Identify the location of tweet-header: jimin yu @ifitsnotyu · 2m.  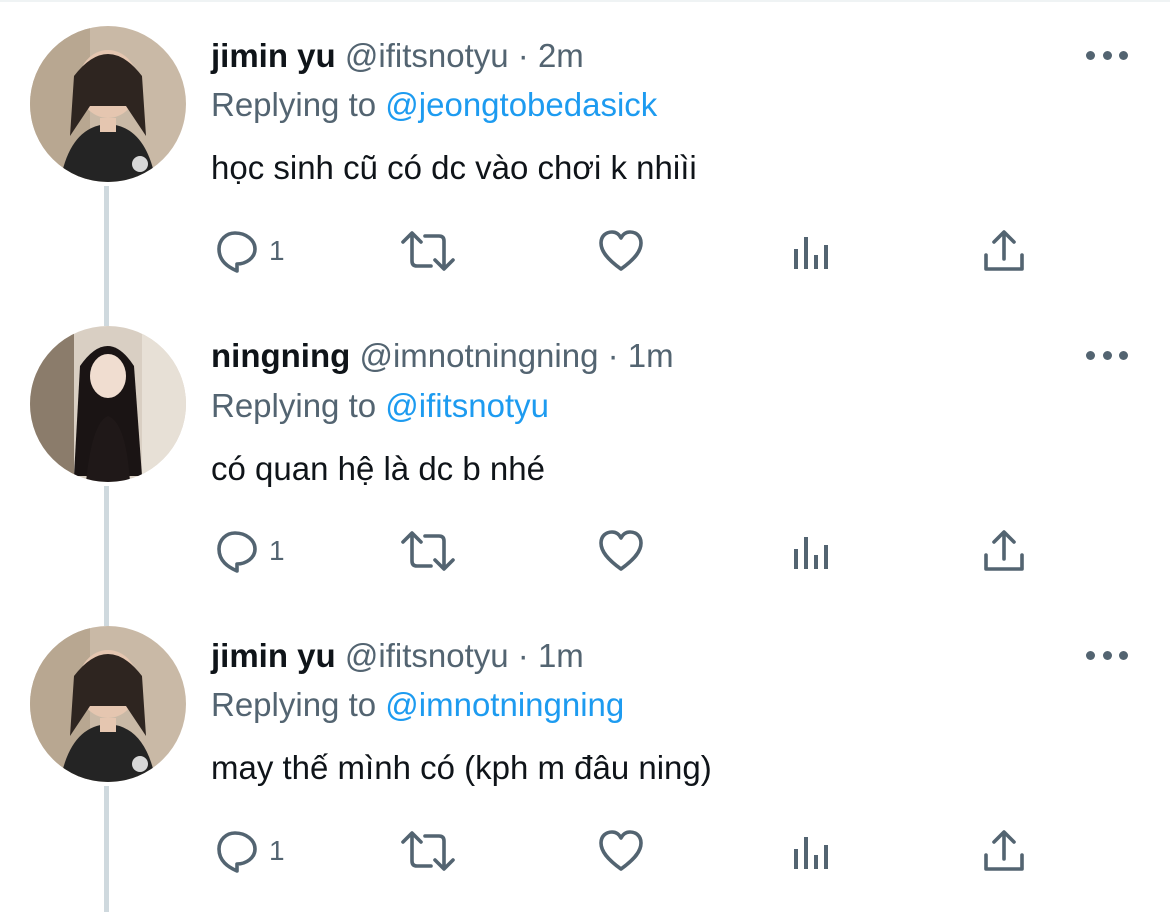
(397, 56).